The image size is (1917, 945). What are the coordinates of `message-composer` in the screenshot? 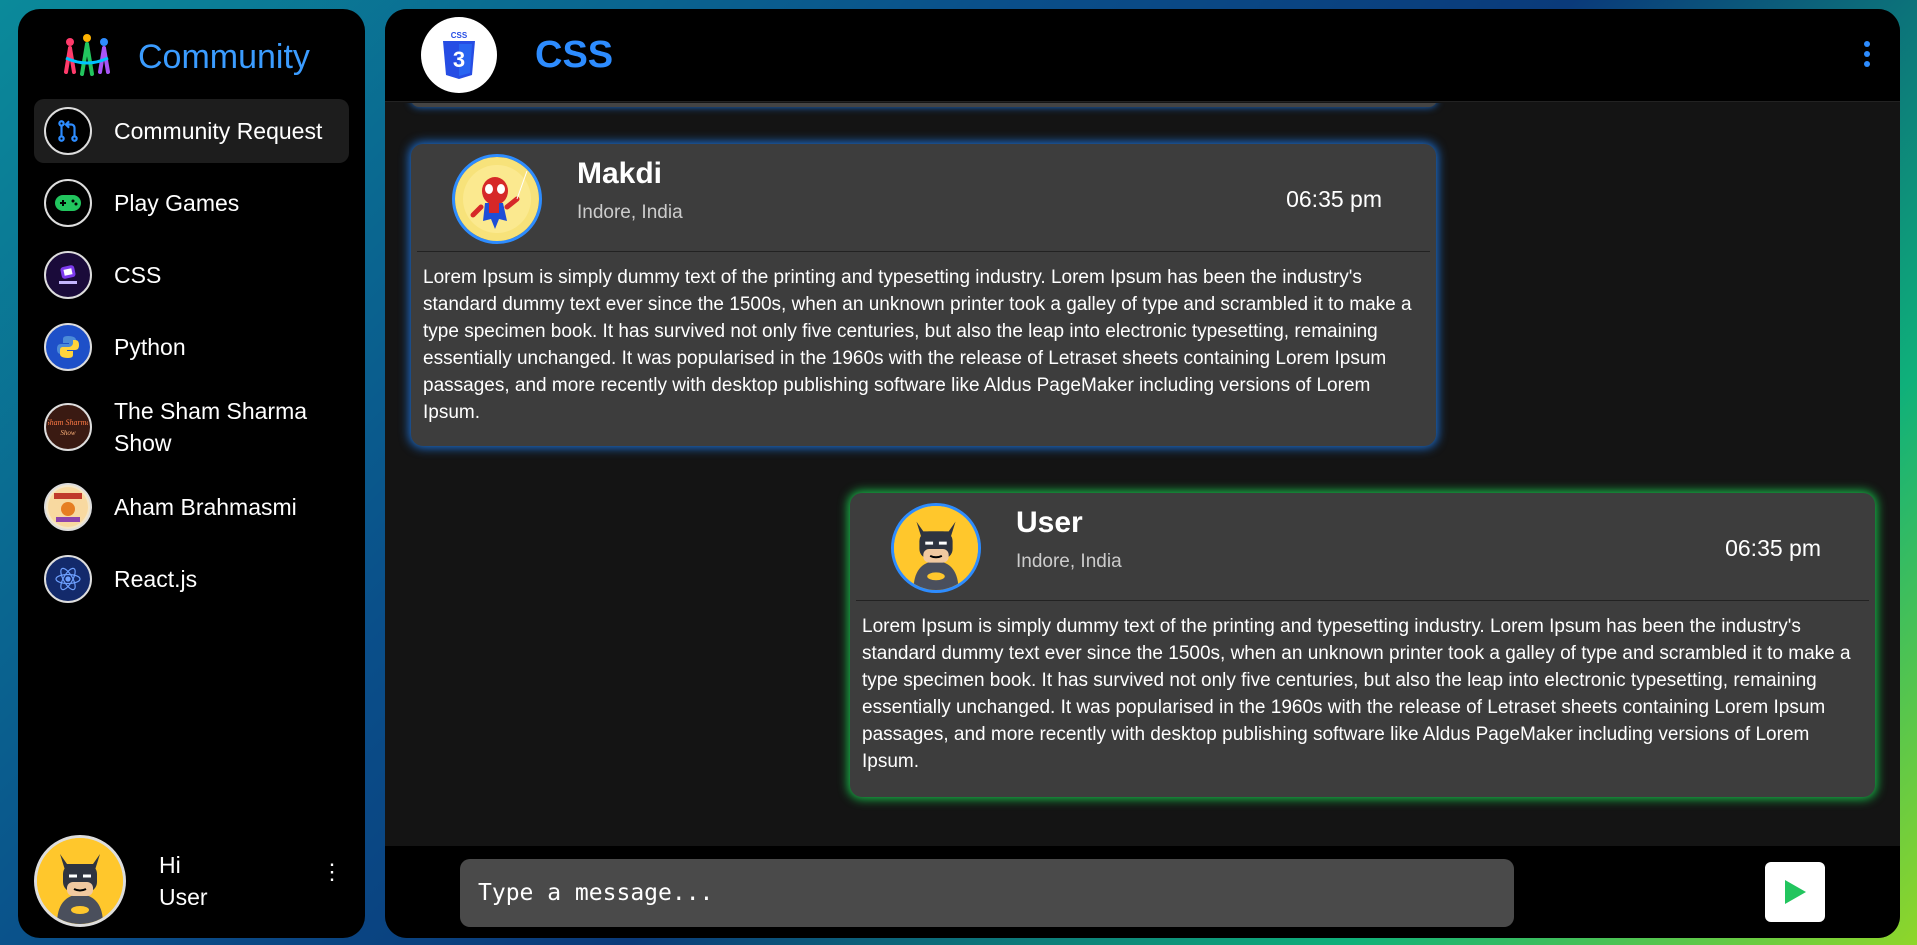 It's located at (1142, 892).